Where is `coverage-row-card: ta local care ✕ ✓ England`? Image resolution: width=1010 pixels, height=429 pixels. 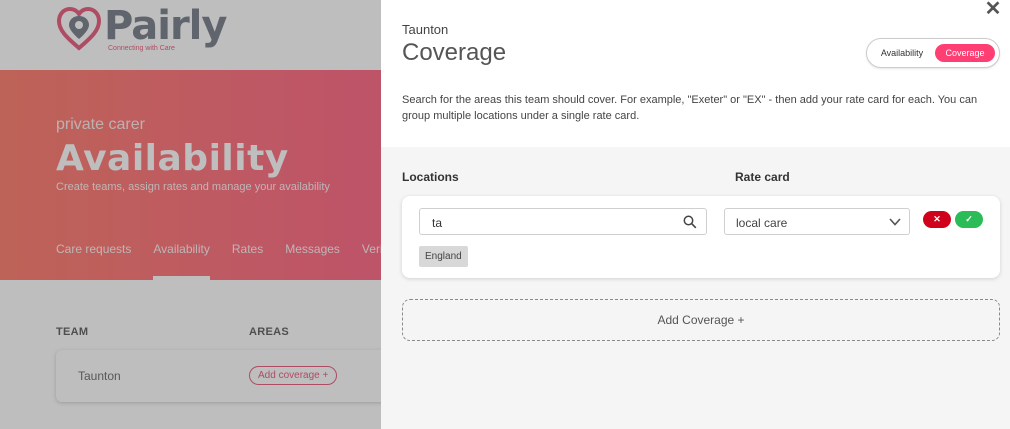
coverage-row-card: ta local care ✕ ✓ England is located at coordinates (701, 237).